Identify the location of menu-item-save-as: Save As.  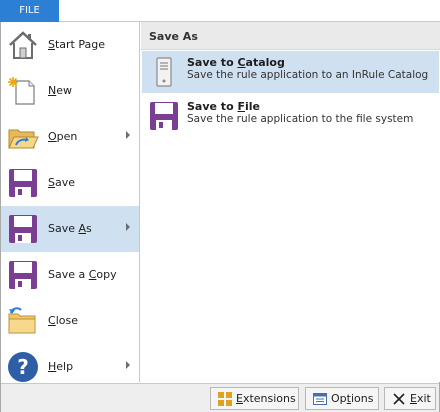
(70, 229).